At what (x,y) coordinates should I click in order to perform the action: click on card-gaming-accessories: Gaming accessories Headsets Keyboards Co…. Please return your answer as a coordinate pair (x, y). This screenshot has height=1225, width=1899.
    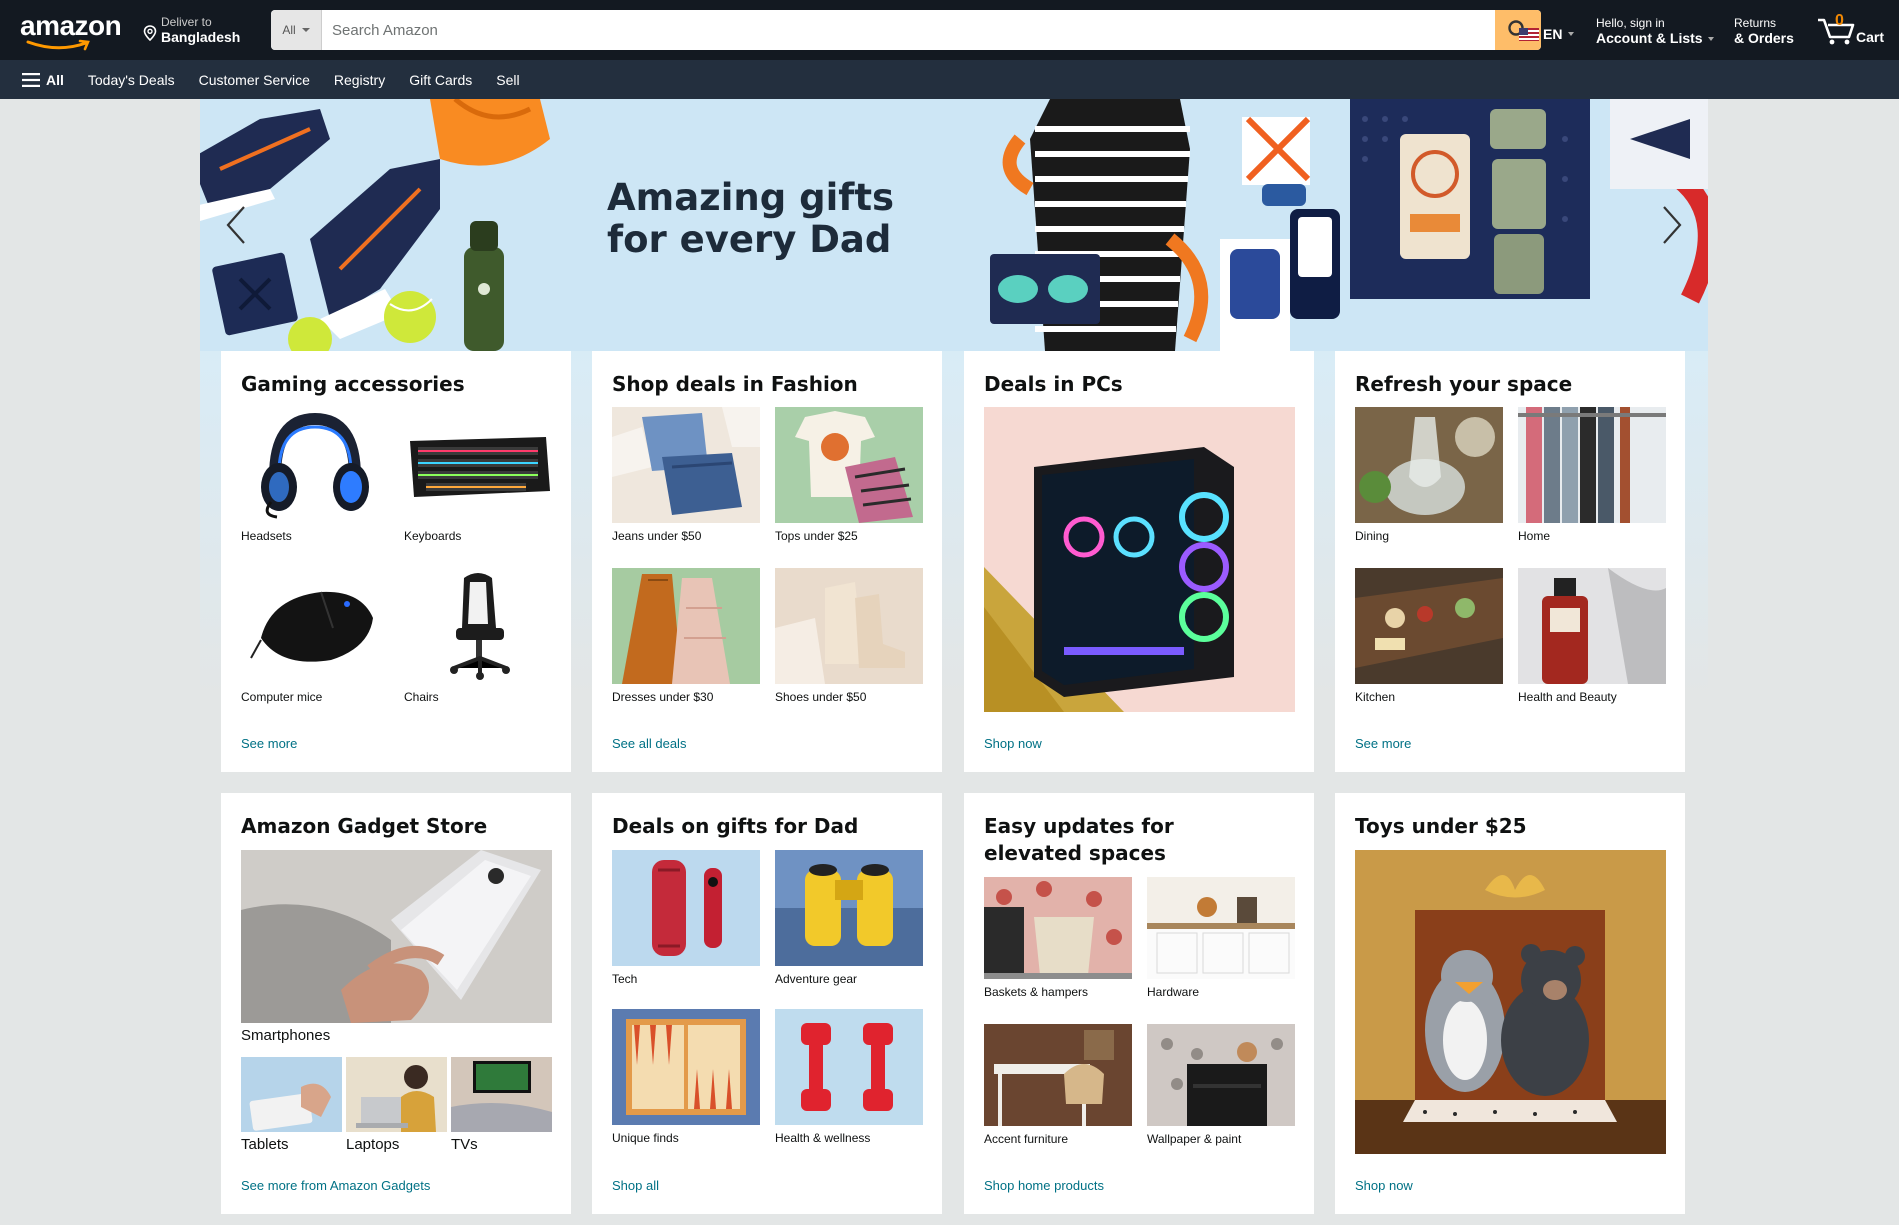
    Looking at the image, I should click on (396, 561).